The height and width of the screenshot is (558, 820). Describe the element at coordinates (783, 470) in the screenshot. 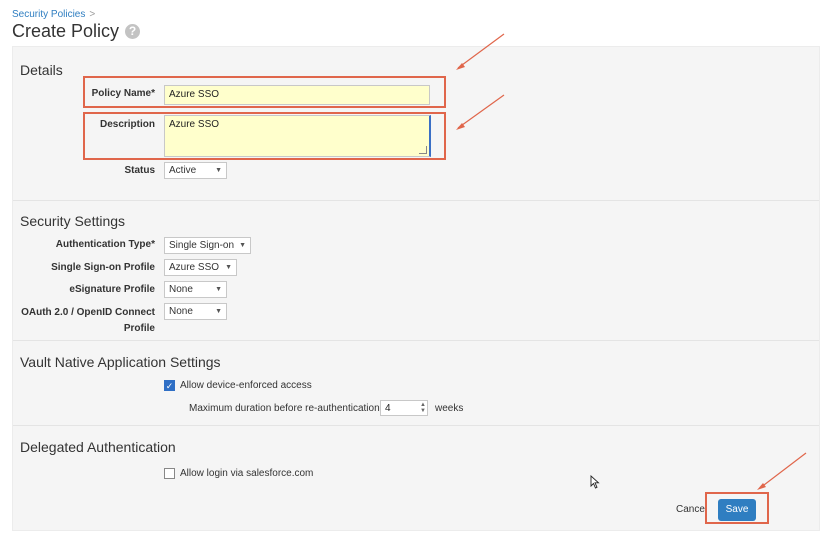

I see `arrow-to-save` at that location.